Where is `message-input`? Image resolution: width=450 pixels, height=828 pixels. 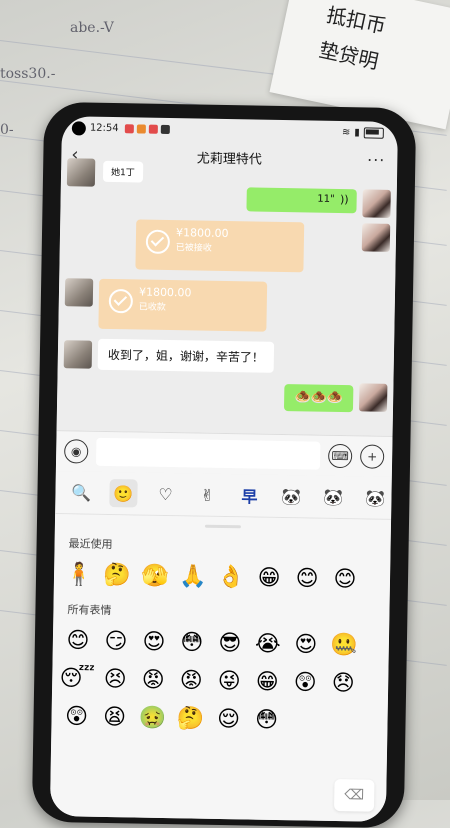 message-input is located at coordinates (208, 453).